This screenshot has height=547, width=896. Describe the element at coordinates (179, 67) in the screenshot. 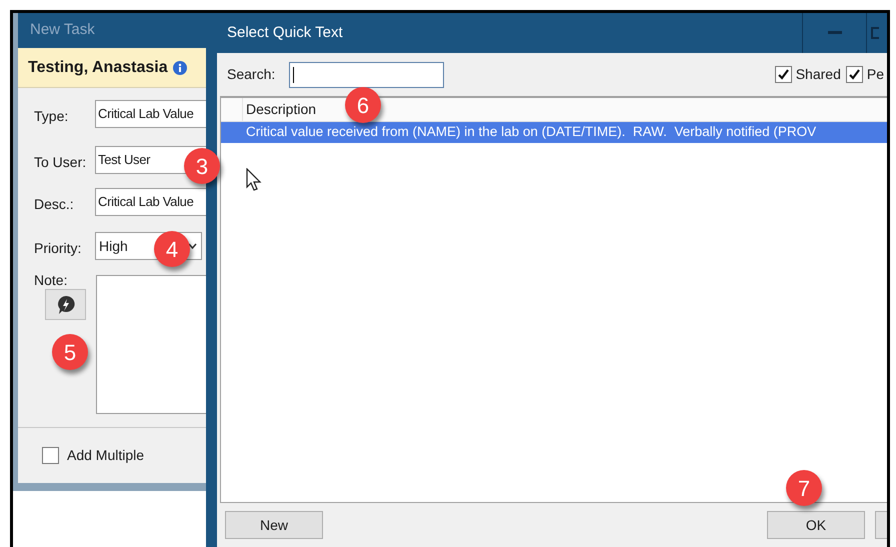

I see `info-icon` at that location.